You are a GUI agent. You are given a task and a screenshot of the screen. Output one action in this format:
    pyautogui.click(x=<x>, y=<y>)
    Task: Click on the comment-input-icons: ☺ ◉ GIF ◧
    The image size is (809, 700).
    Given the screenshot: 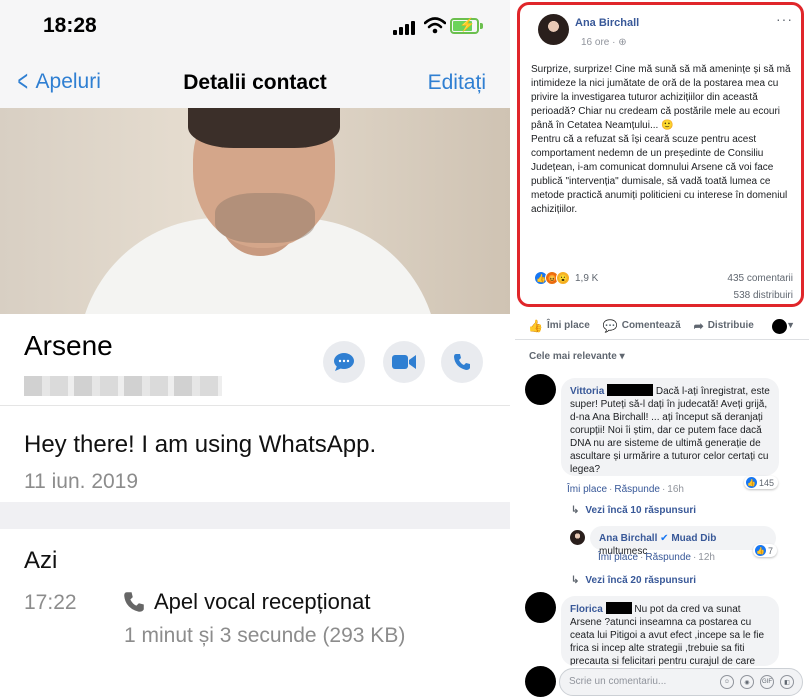 What is the action you would take?
    pyautogui.click(x=757, y=682)
    